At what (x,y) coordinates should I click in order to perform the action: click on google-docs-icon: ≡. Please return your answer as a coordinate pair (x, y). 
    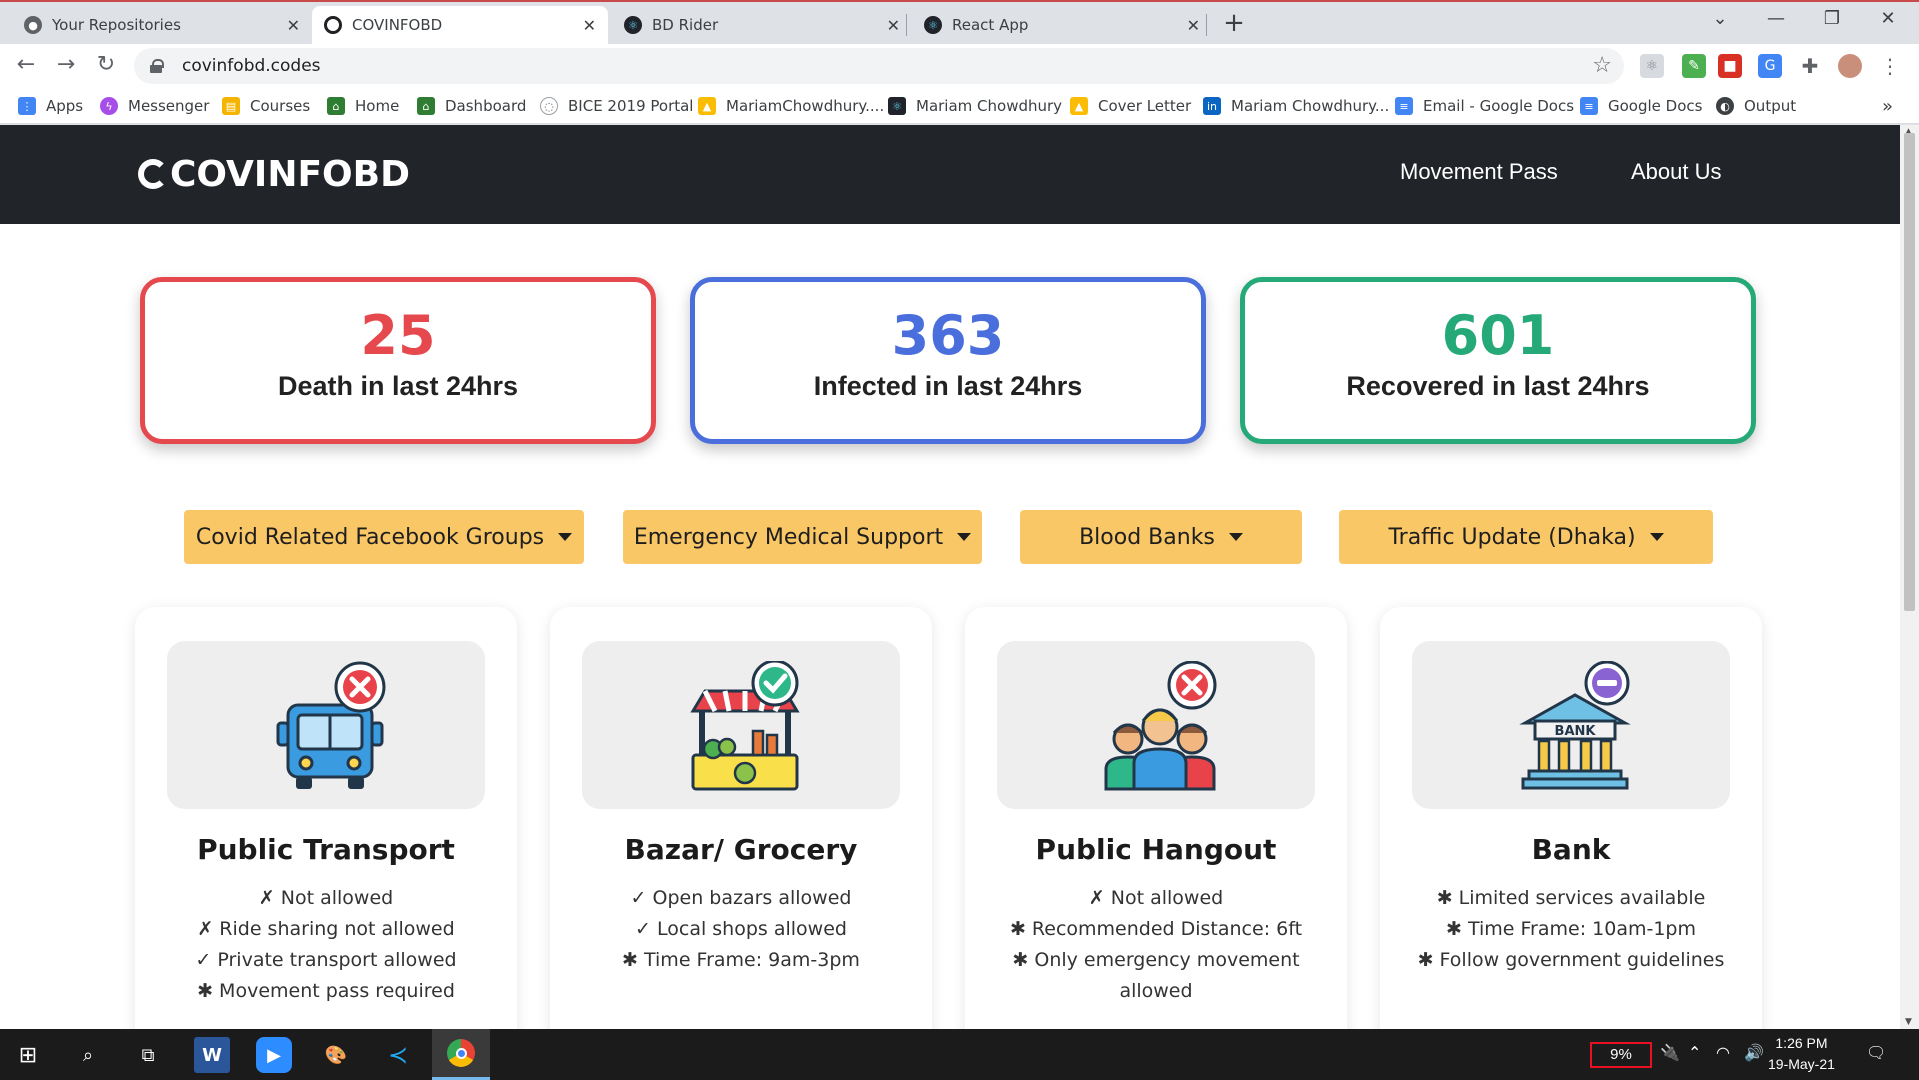
    Looking at the image, I should click on (1404, 106).